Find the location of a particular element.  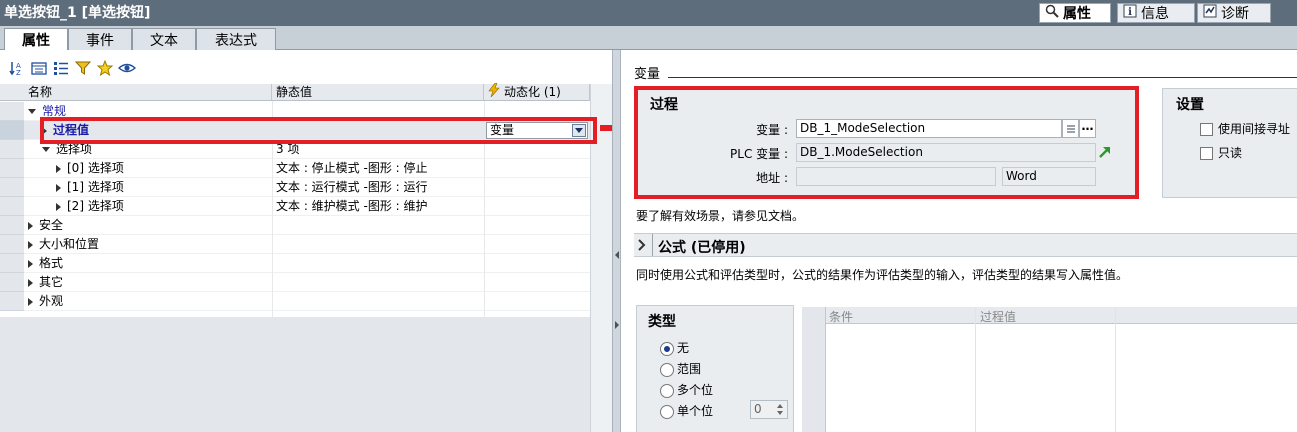

chevron-right-icon is located at coordinates (642, 245).